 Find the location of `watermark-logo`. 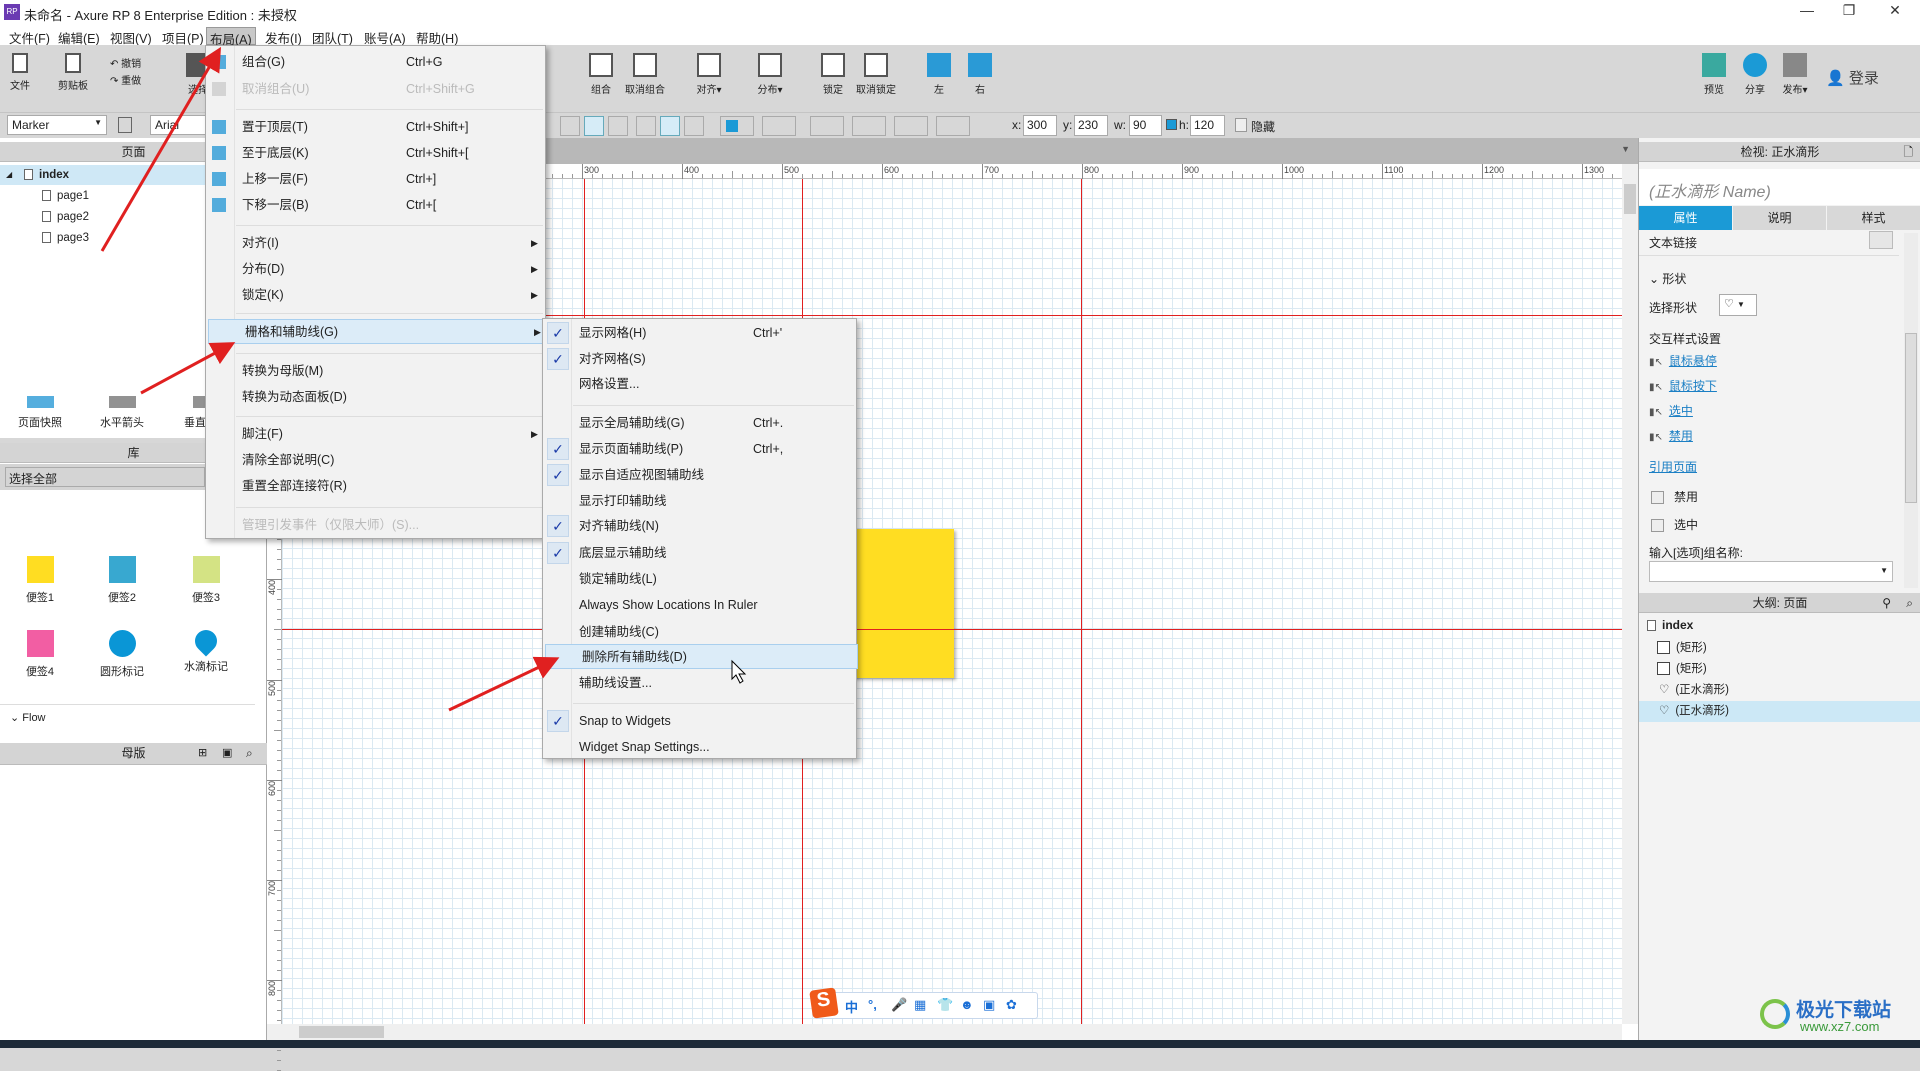

watermark-logo is located at coordinates (1775, 1014).